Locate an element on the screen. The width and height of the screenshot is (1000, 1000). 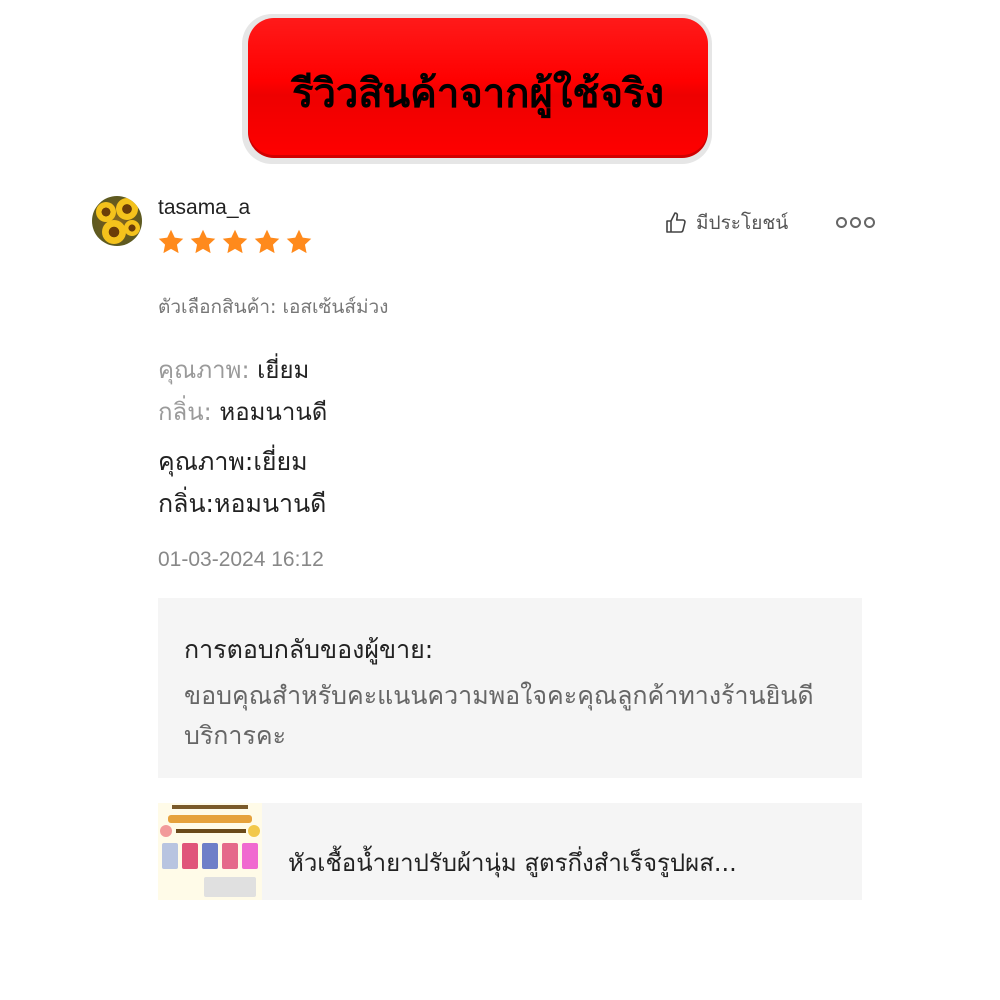
attribute-value: หอมนานดี is located at coordinates (273, 412).